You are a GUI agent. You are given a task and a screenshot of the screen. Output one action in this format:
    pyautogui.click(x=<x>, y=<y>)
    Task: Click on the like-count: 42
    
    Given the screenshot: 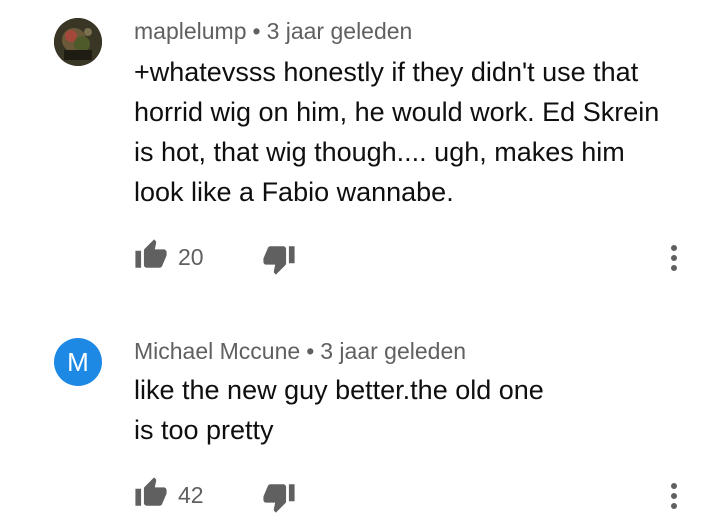 What is the action you would take?
    pyautogui.click(x=191, y=495)
    